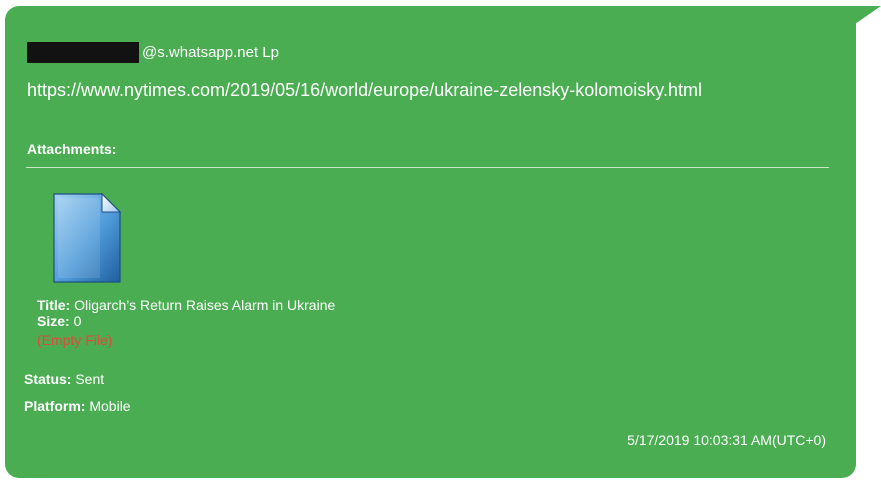  Describe the element at coordinates (868, 15) in the screenshot. I see `message-bubble-tail` at that location.